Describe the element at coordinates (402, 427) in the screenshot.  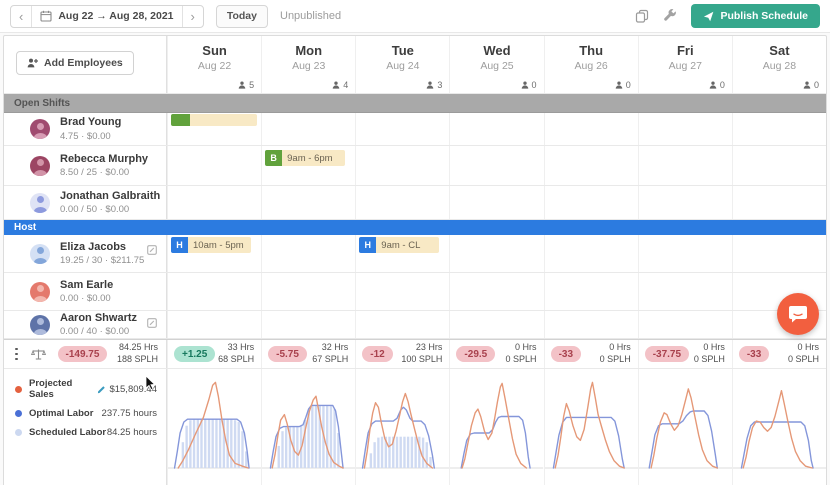
I see `labor-chart-tue` at that location.